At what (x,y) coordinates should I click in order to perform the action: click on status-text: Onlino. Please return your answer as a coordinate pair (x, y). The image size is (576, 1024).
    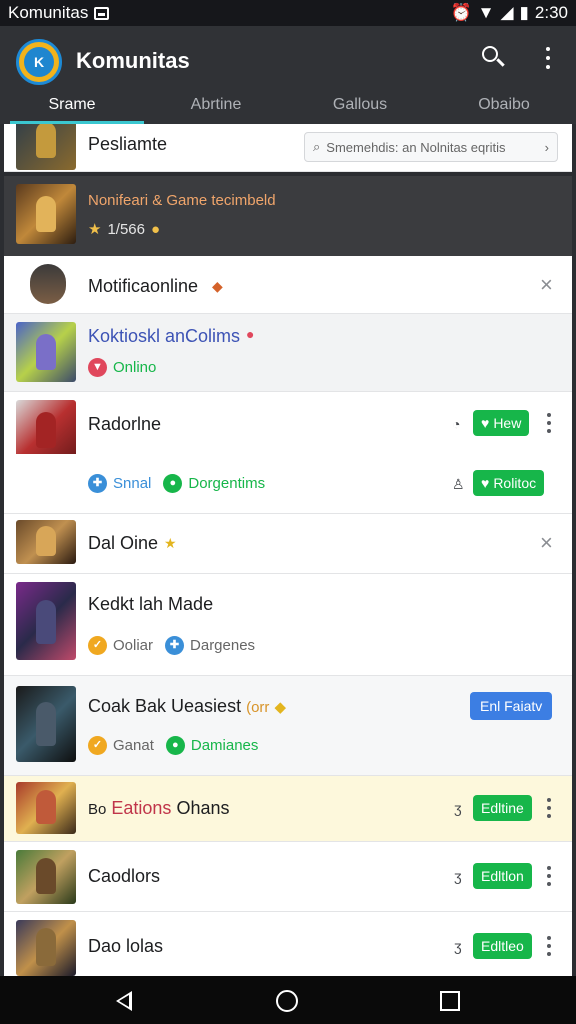
    Looking at the image, I should click on (135, 367).